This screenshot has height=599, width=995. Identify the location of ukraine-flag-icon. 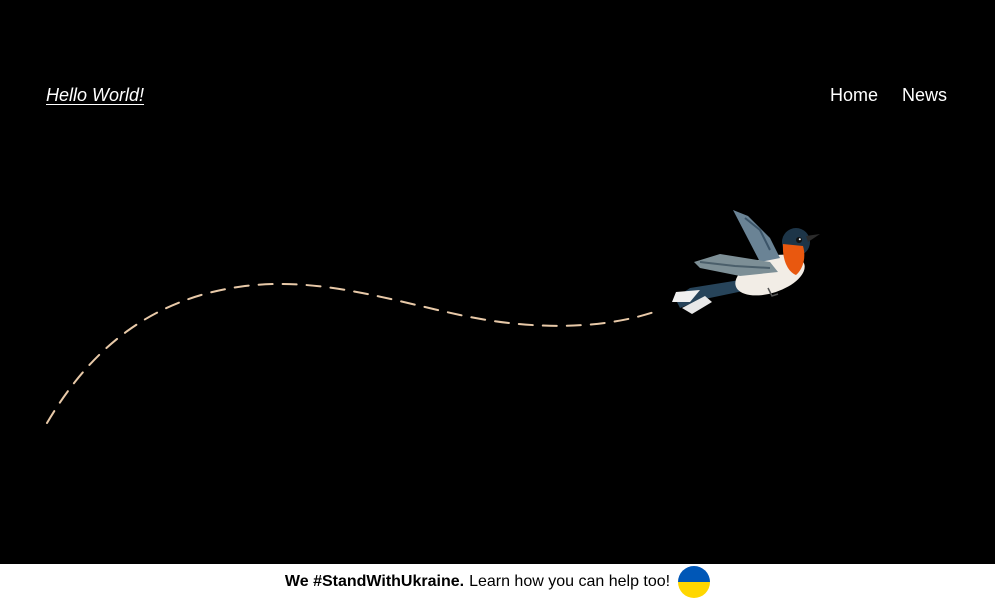
(694, 581).